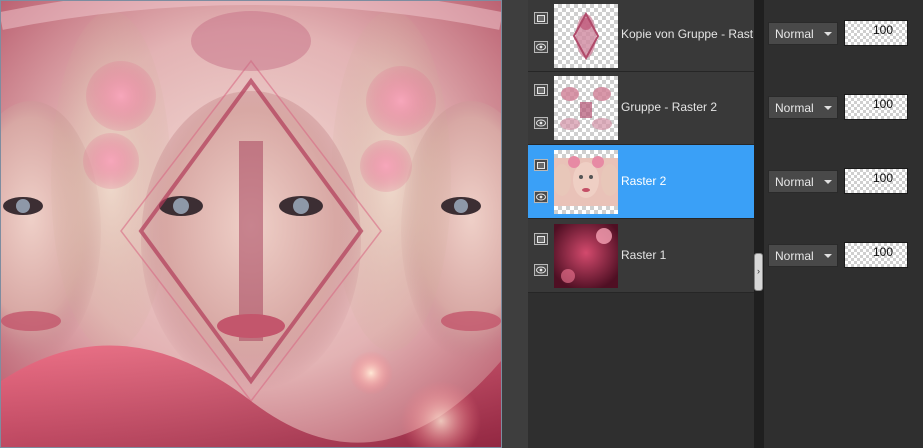 This screenshot has width=923, height=448. I want to click on panel-grip-icon: ›, so click(758, 272).